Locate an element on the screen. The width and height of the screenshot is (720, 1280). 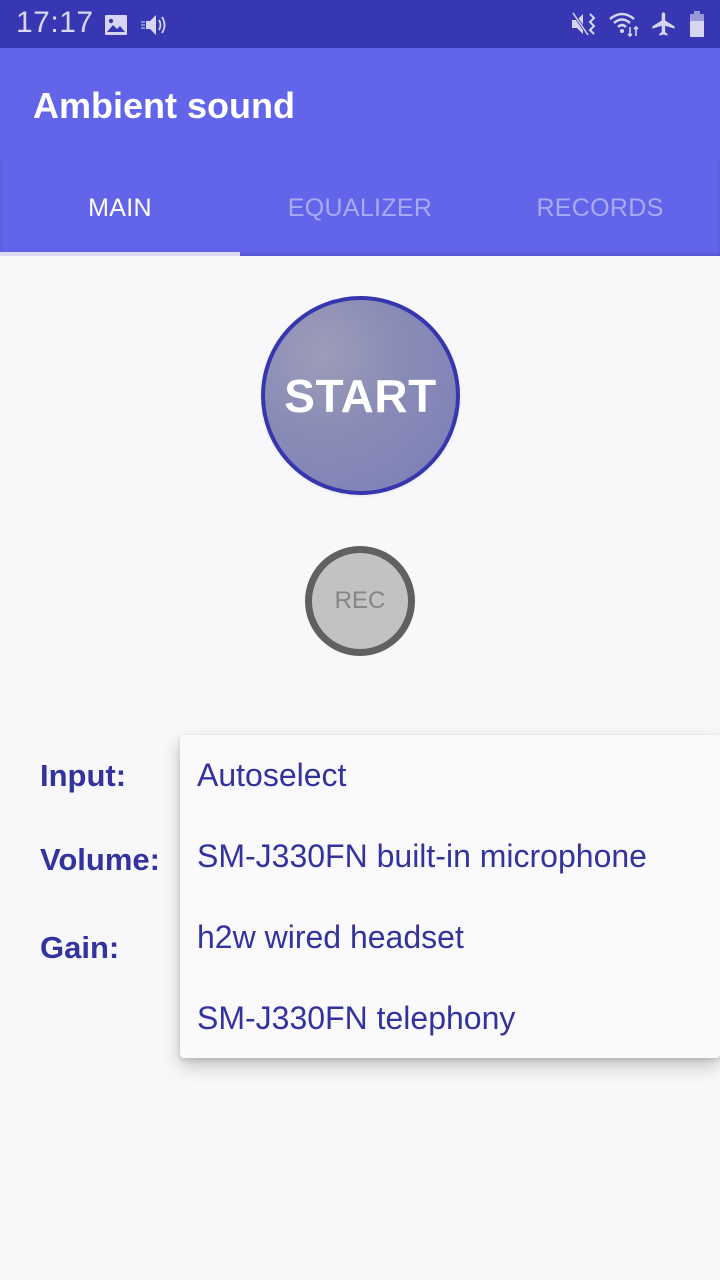
dropdown-option-wired-headset: h2w wired headset is located at coordinates (450, 937).